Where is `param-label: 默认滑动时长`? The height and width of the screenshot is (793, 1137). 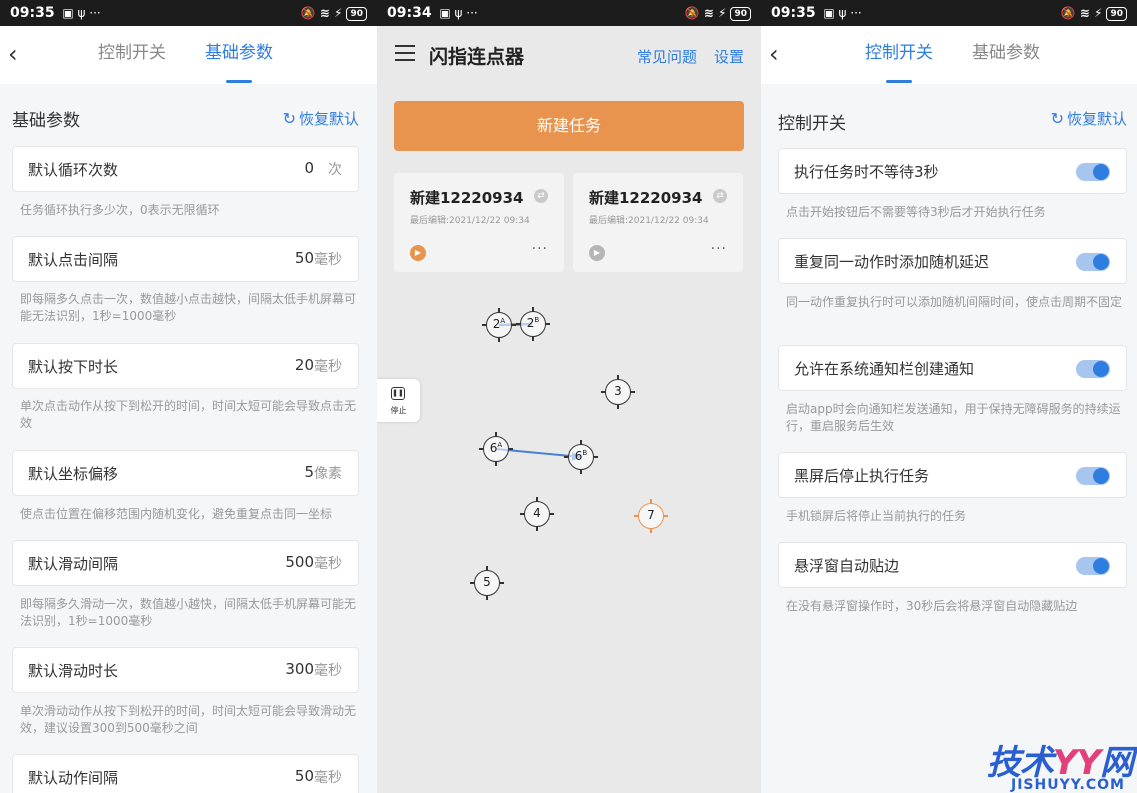 param-label: 默认滑动时长 is located at coordinates (73, 671).